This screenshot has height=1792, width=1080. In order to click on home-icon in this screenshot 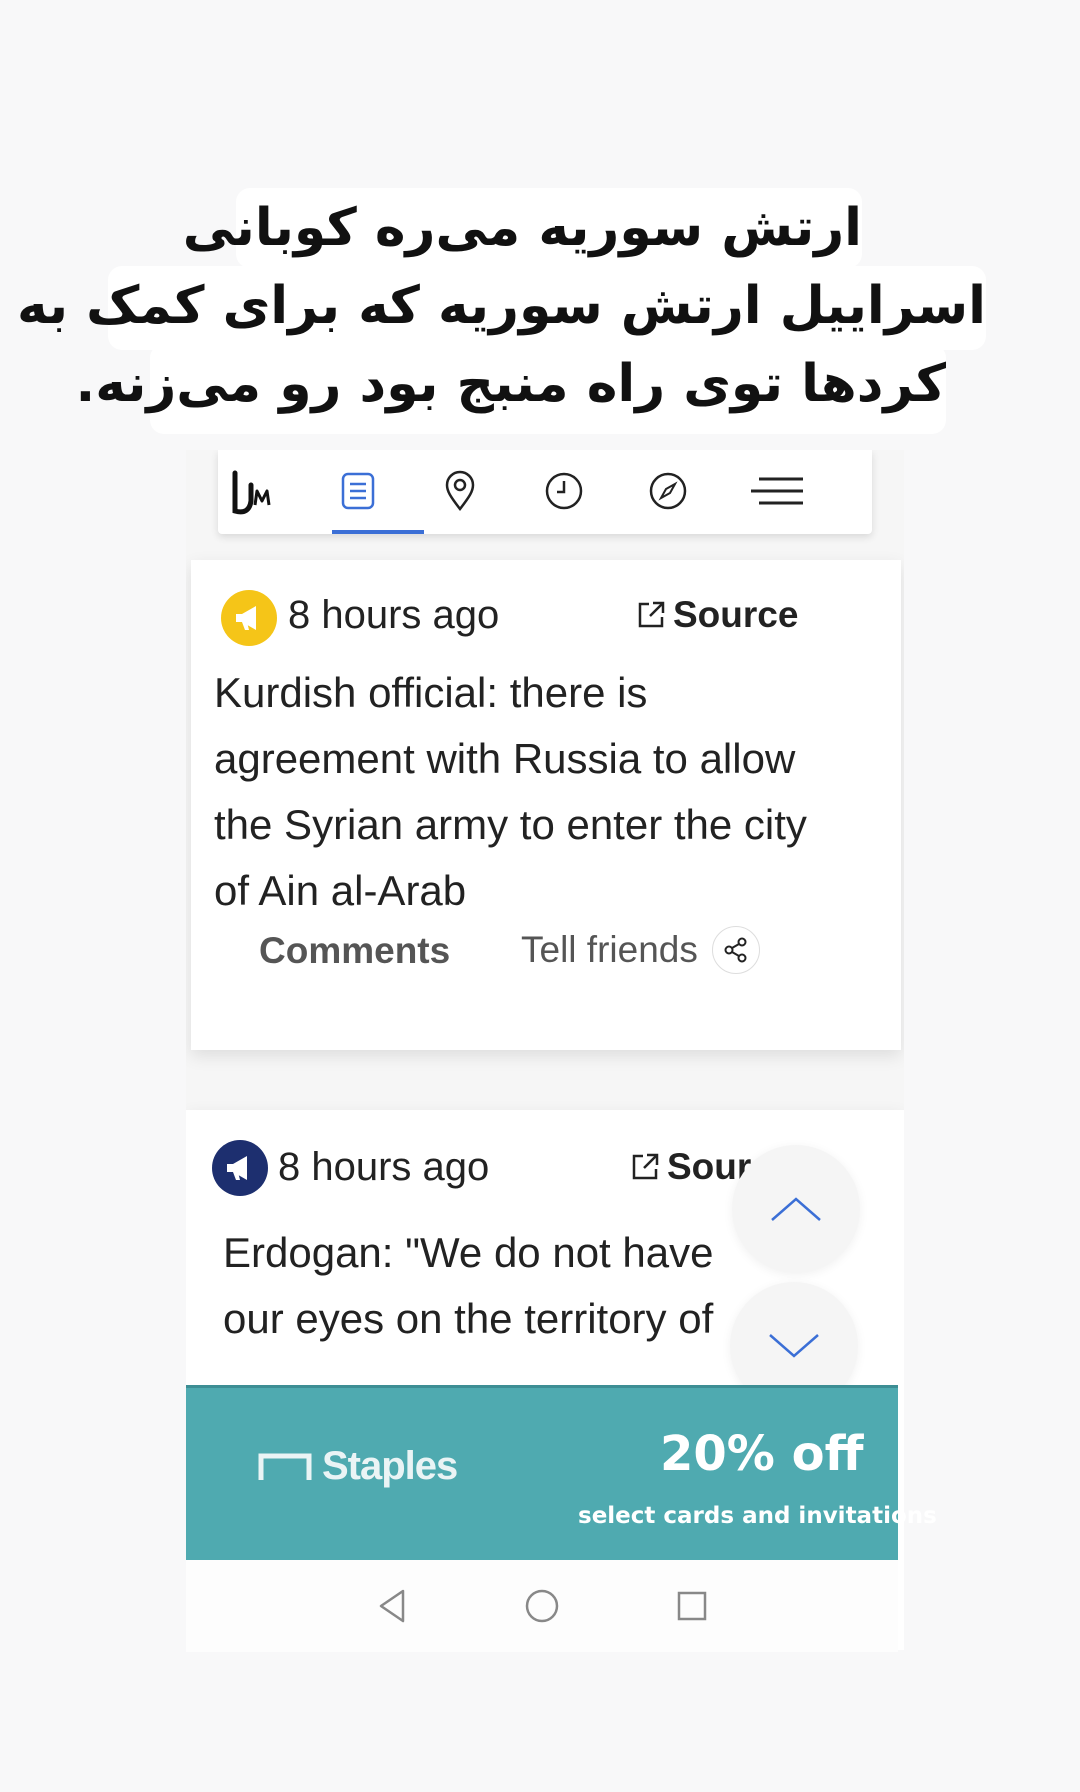, I will do `click(542, 1606)`.